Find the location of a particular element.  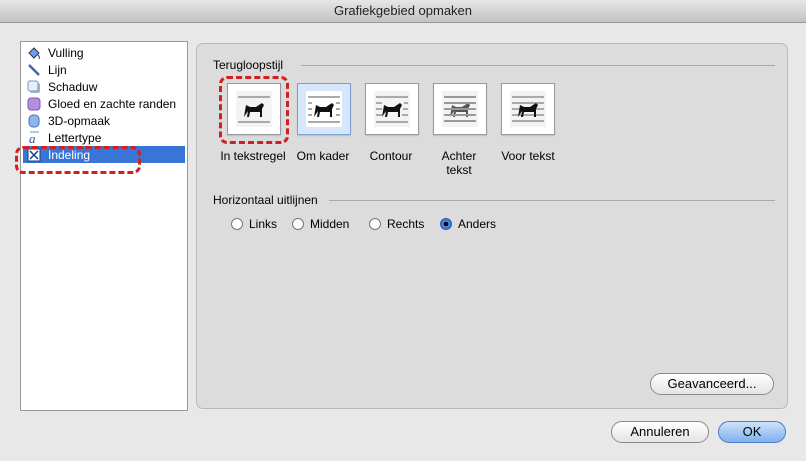

wrap-behind-text-icon is located at coordinates (460, 109).